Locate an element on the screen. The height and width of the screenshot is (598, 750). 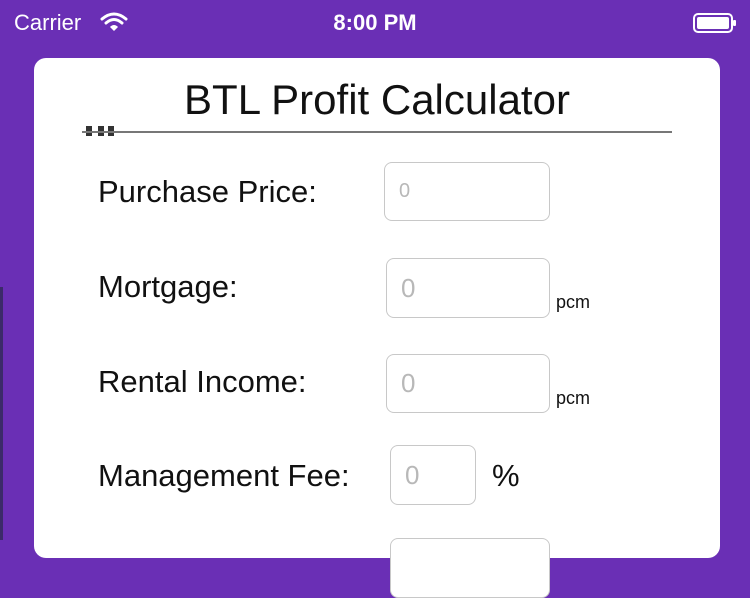
purchase-price-input is located at coordinates (467, 191).